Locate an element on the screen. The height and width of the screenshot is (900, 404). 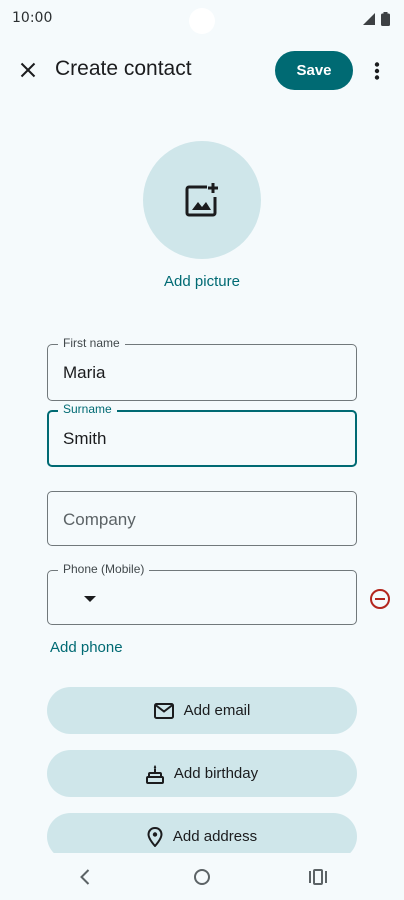
more-options-button is located at coordinates (377, 71).